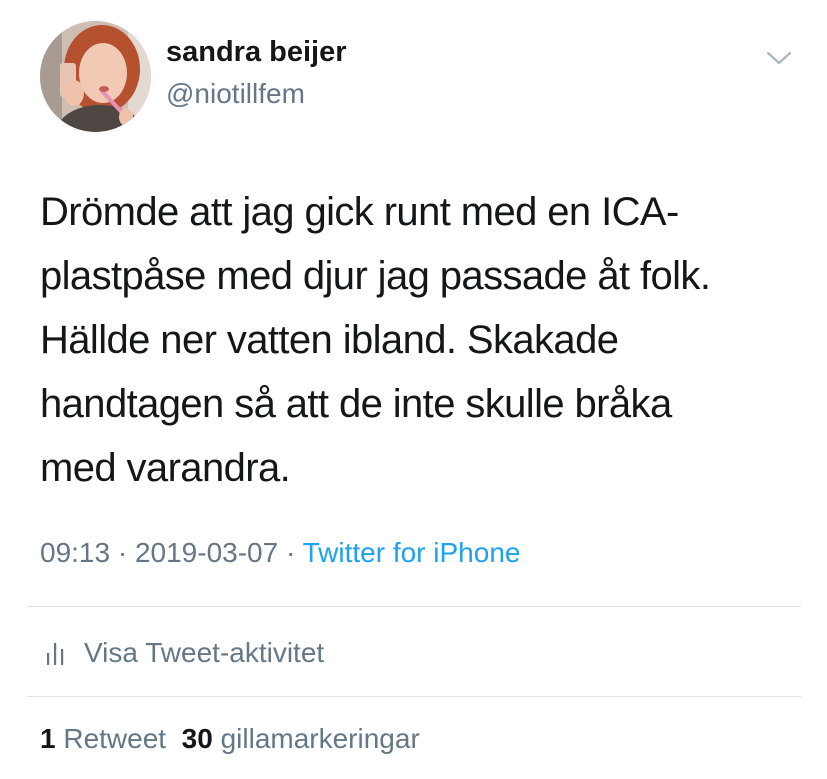 Image resolution: width=827 pixels, height=779 pixels. What do you see at coordinates (412, 552) in the screenshot?
I see `tweet-source-link: Twitter for iPhone` at bounding box center [412, 552].